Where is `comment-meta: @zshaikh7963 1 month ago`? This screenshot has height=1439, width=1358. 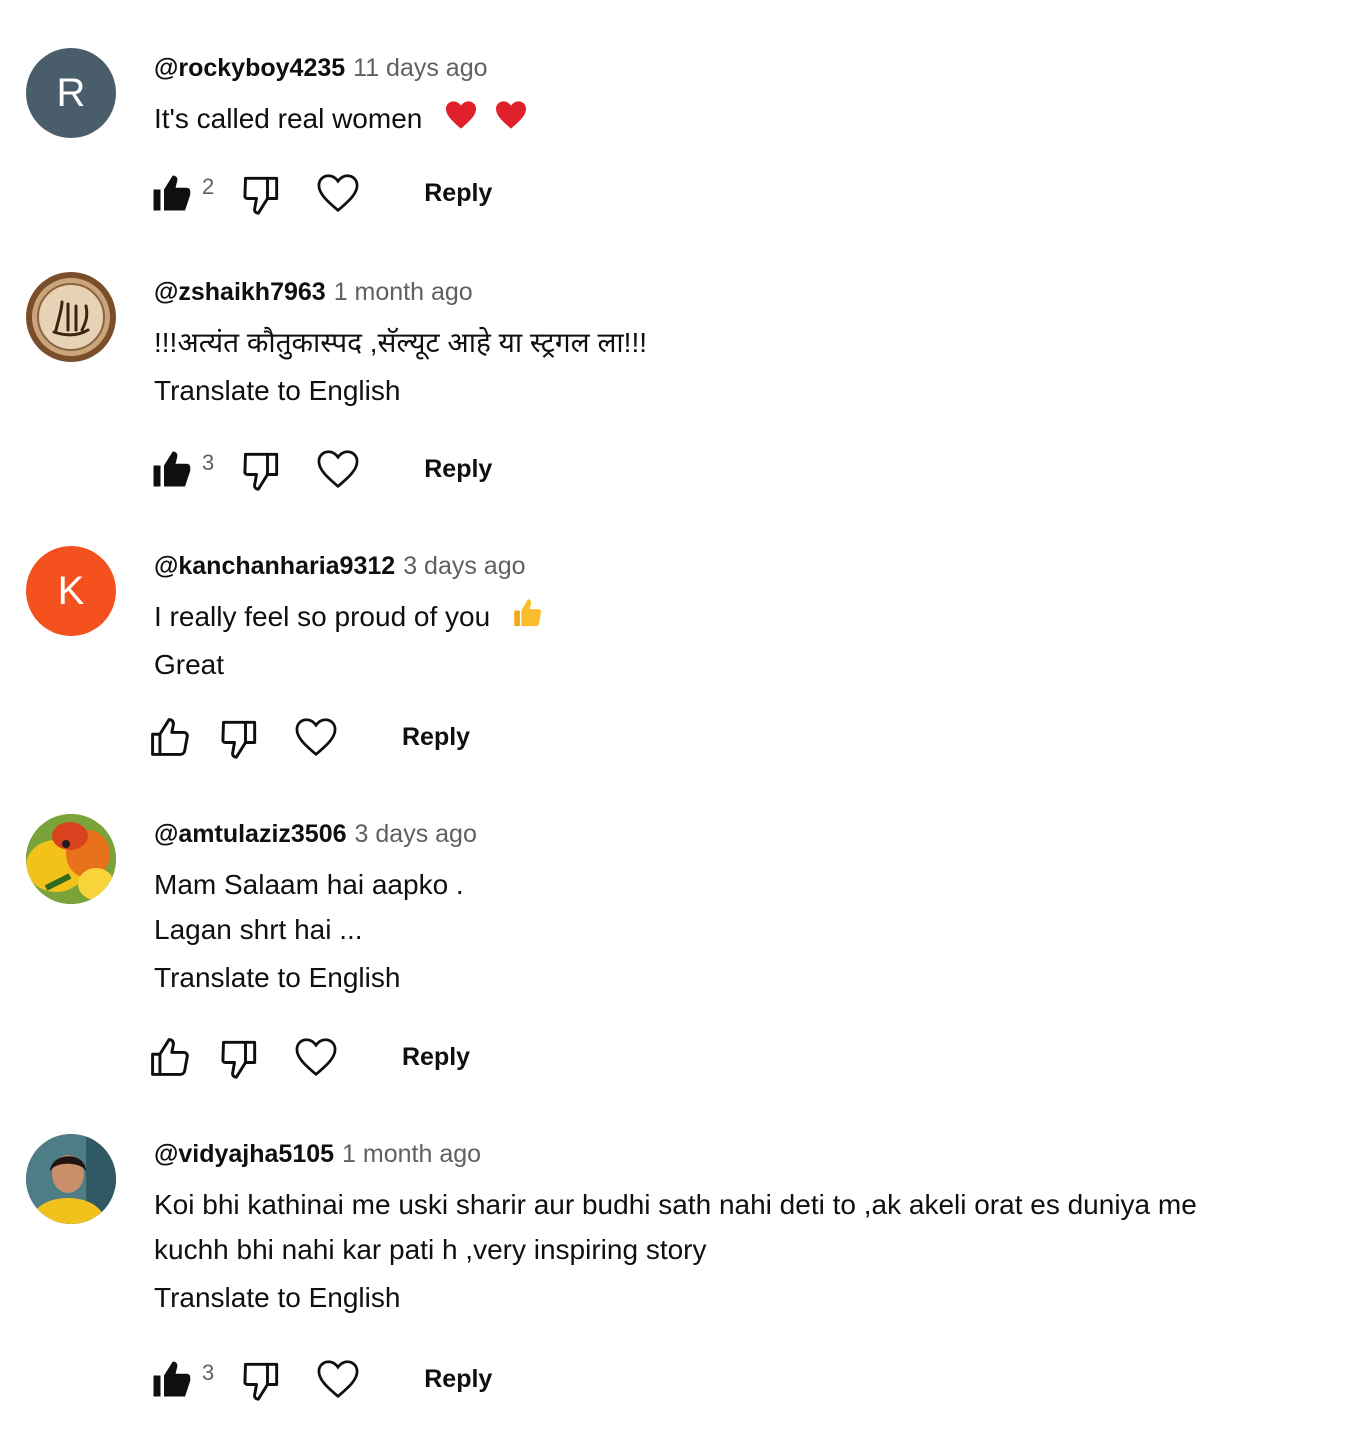
comment-meta: @zshaikh7963 1 month ago is located at coordinates (746, 292).